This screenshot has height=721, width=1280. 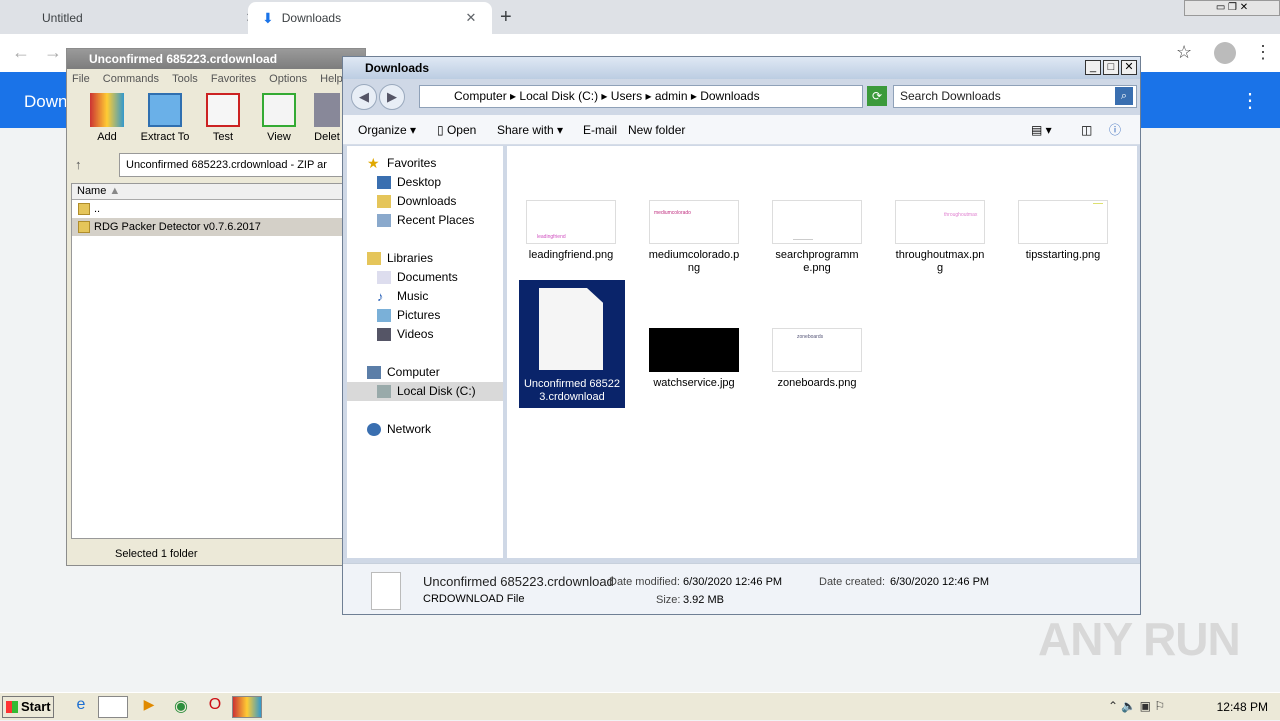 I want to click on organize-button: Organize ▾, so click(x=387, y=130).